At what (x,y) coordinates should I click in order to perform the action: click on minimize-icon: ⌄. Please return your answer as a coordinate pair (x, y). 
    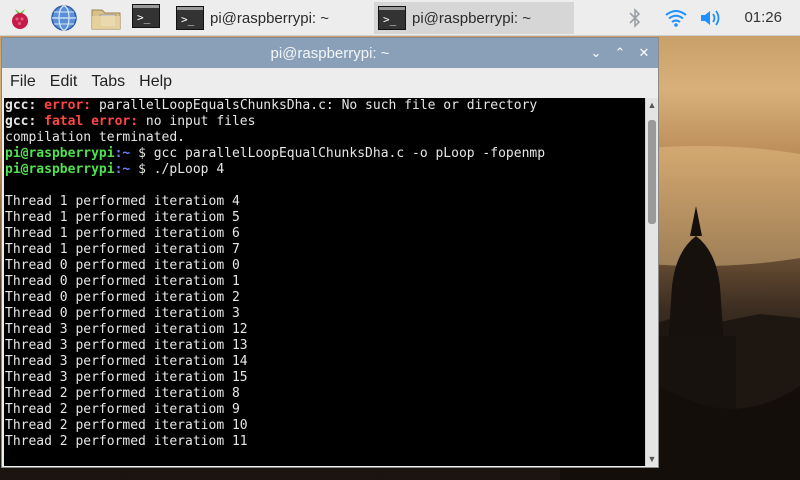
    Looking at the image, I should click on (596, 53).